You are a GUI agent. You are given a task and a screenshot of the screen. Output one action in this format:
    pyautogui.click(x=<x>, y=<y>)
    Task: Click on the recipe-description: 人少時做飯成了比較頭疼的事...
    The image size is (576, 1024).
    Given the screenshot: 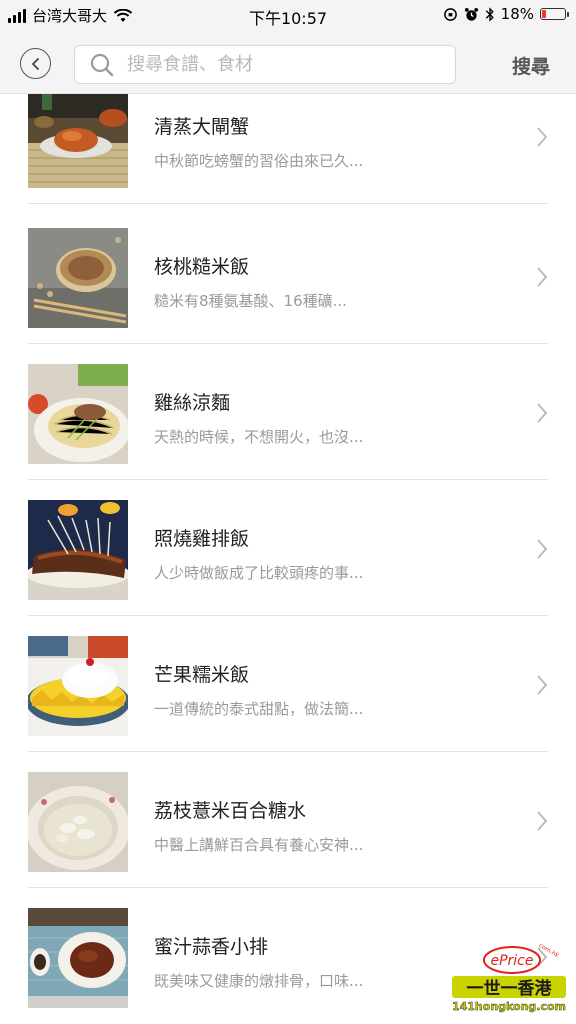 What is the action you would take?
    pyautogui.click(x=259, y=573)
    